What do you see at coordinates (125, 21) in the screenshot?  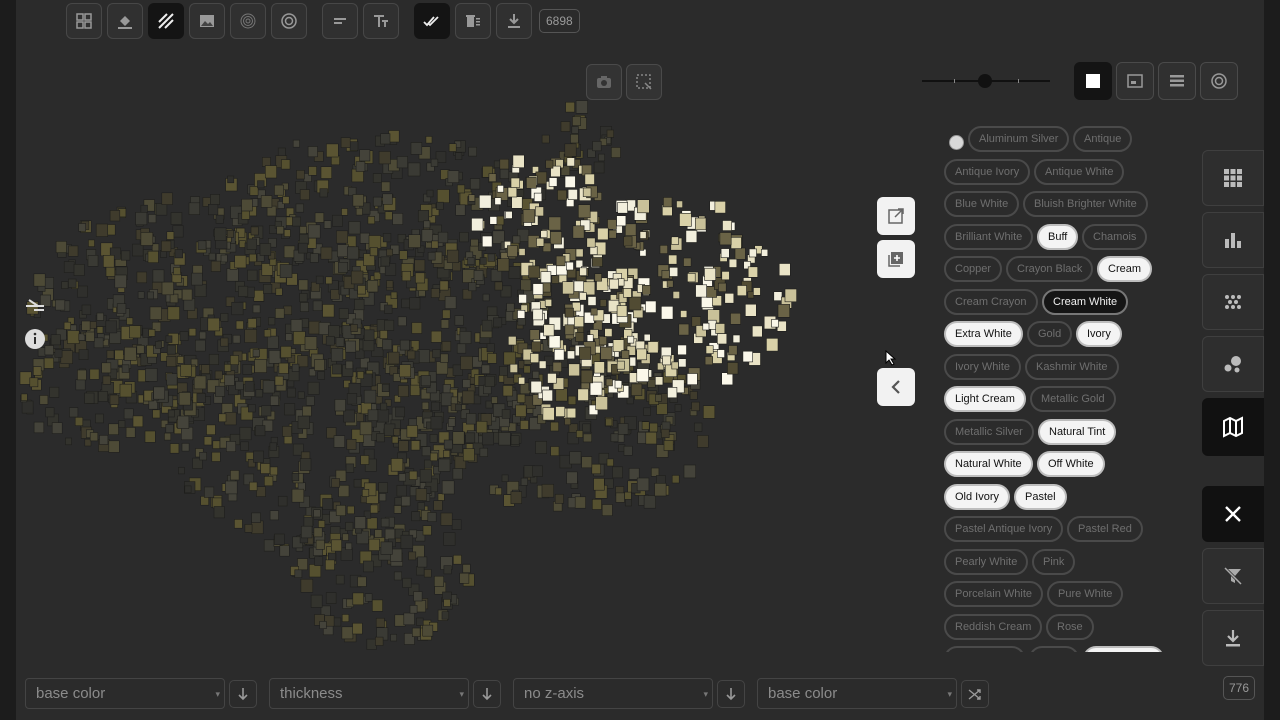 I see `paint-bucket-button` at bounding box center [125, 21].